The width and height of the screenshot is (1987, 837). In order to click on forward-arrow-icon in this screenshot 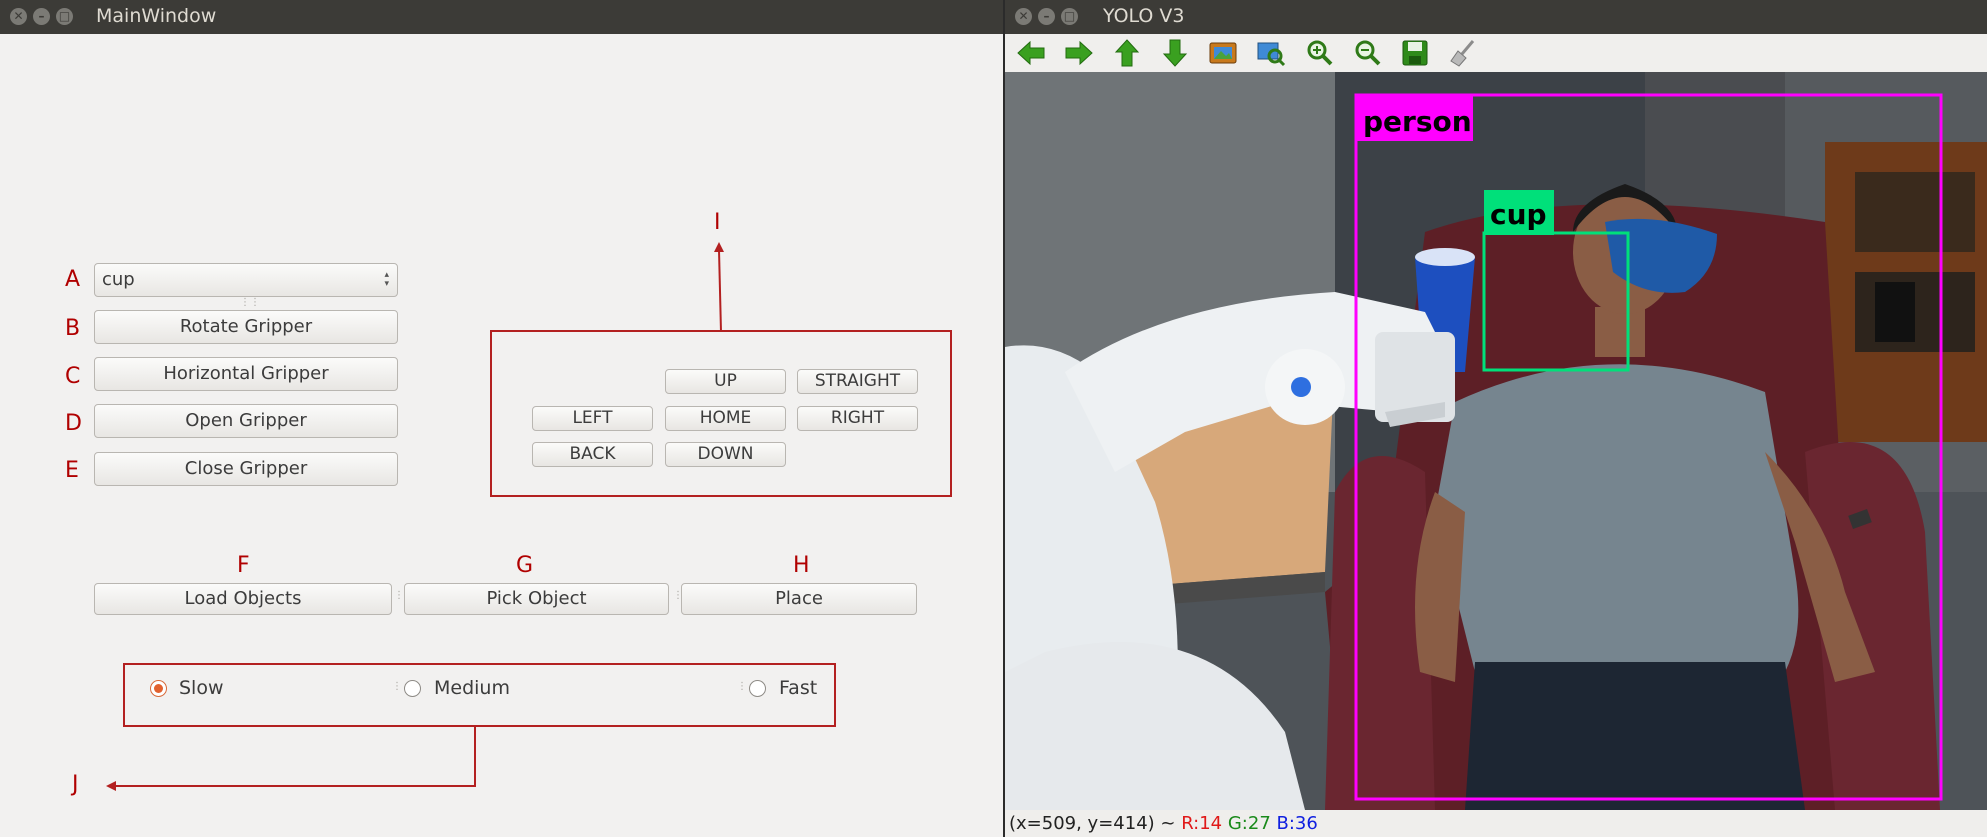, I will do `click(1079, 53)`.